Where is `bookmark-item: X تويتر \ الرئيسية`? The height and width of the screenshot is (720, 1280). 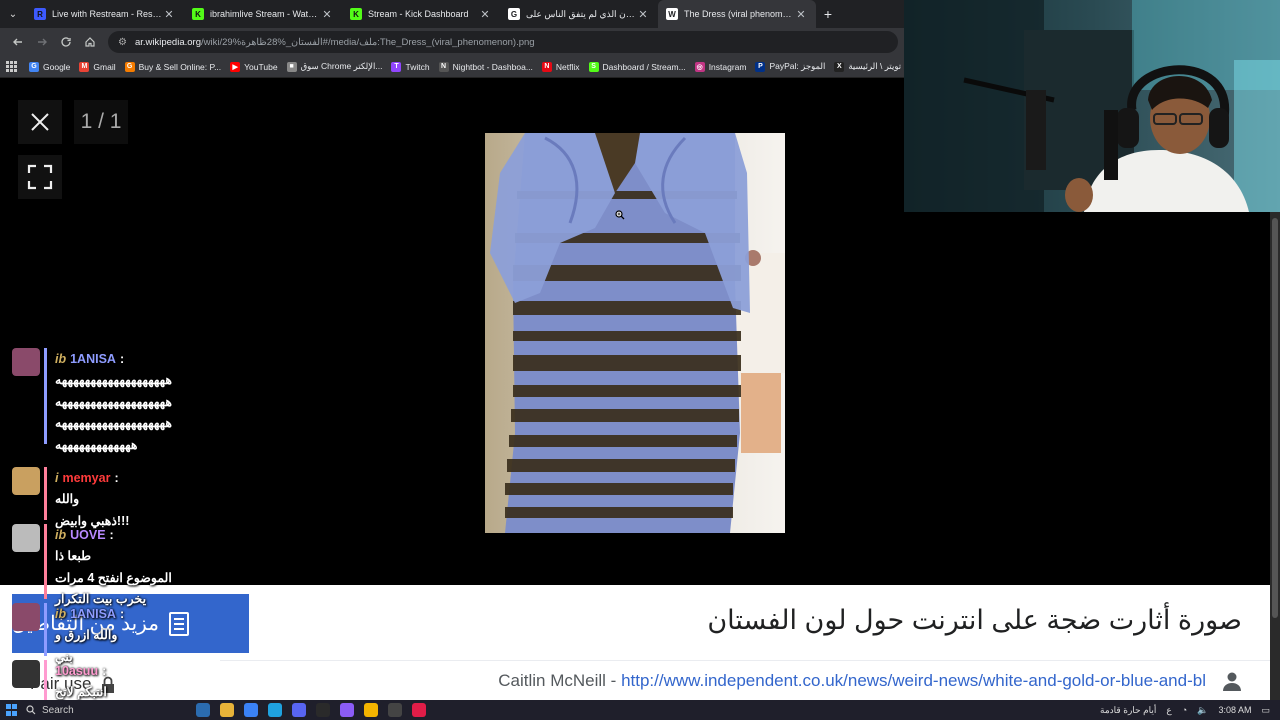
bookmark-item: X تويتر \ الرئيسية is located at coordinates (867, 66).